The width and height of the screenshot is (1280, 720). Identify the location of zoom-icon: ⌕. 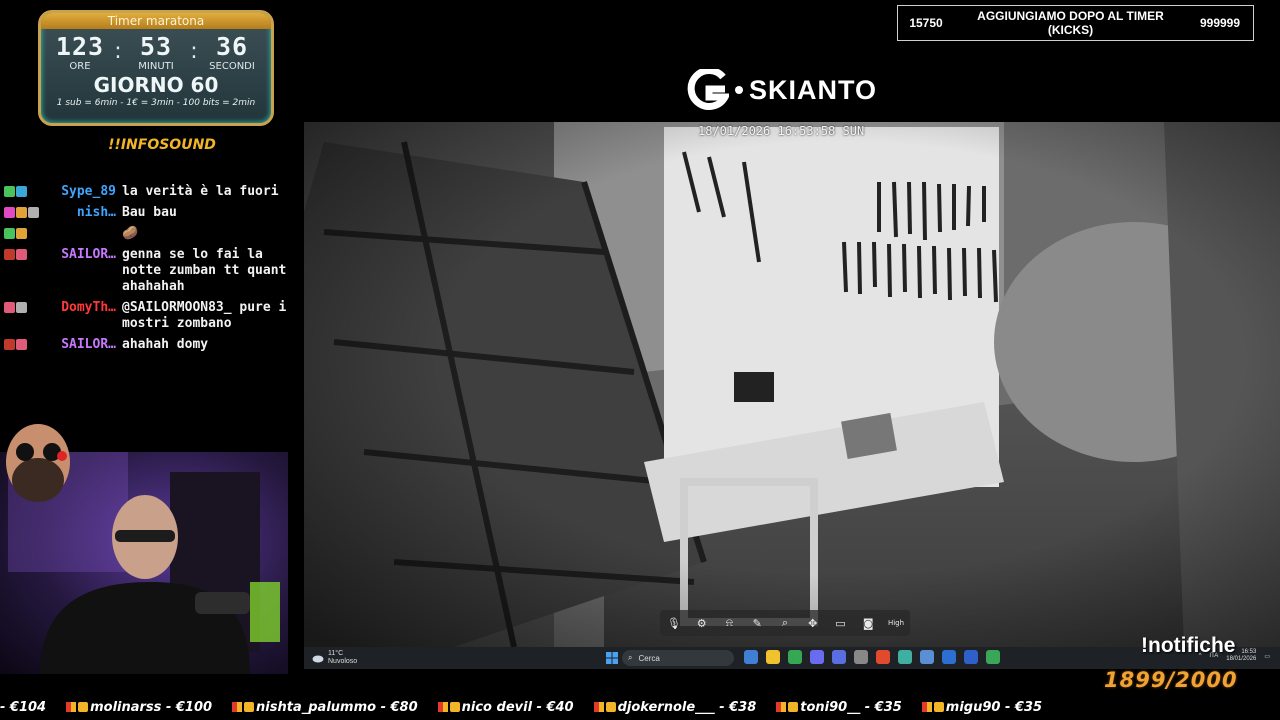
(785, 623).